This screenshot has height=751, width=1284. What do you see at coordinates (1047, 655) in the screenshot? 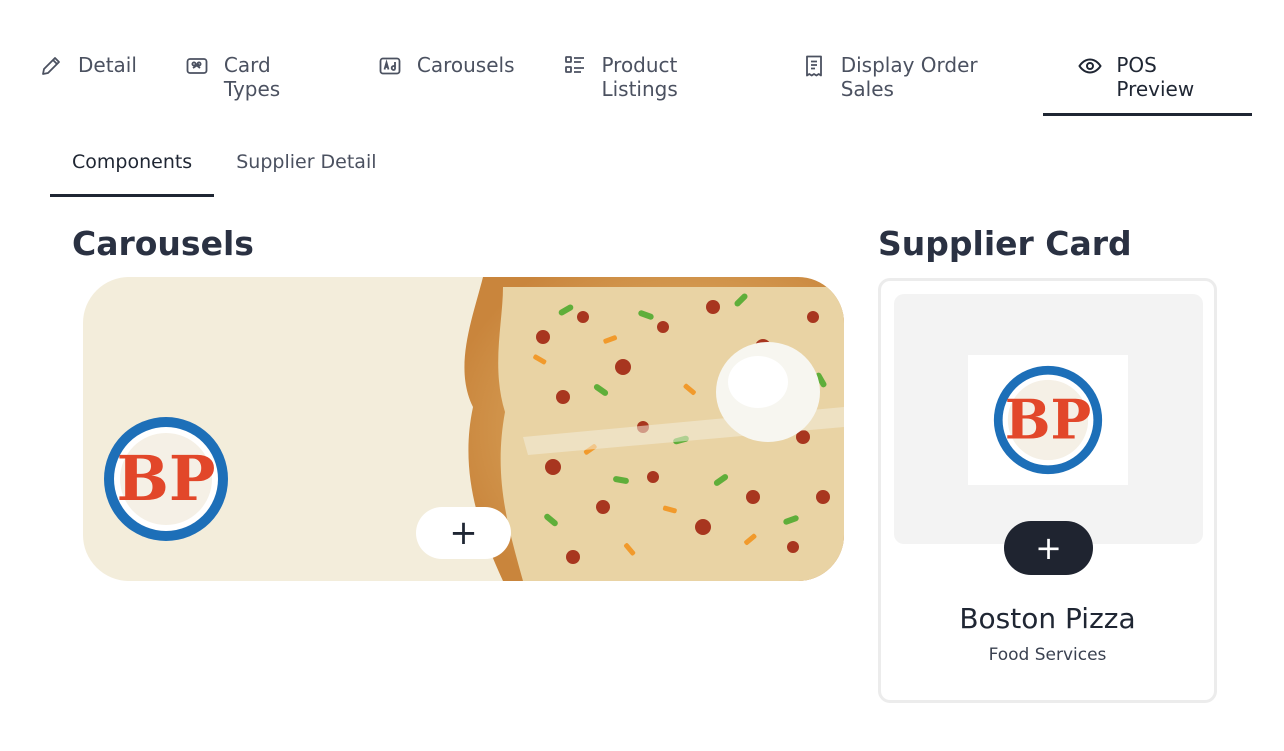
I see `supplier-category: Food Services` at bounding box center [1047, 655].